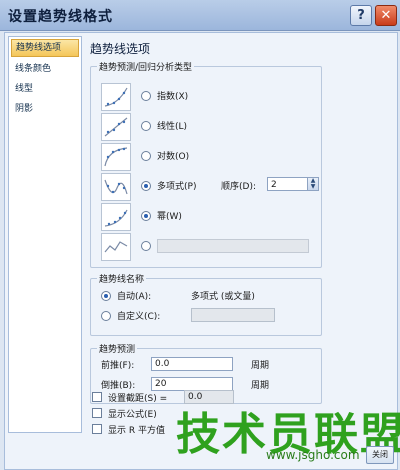  Describe the element at coordinates (146, 66) in the screenshot. I see `trend-type-group-label: 趋势预测/回归分析类型` at that location.